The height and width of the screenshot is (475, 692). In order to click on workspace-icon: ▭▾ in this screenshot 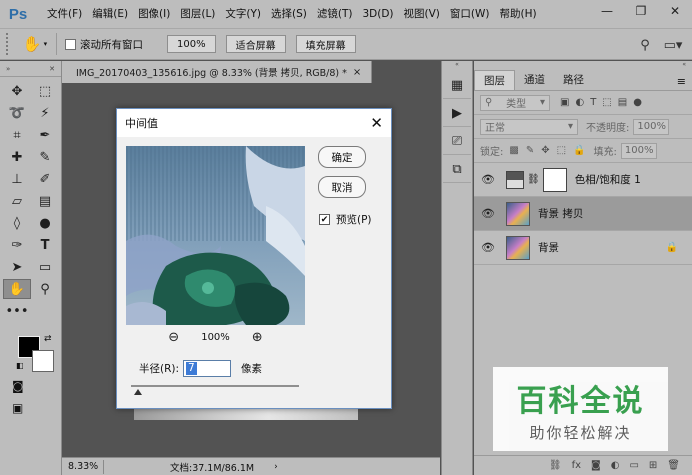, I will do `click(673, 45)`.